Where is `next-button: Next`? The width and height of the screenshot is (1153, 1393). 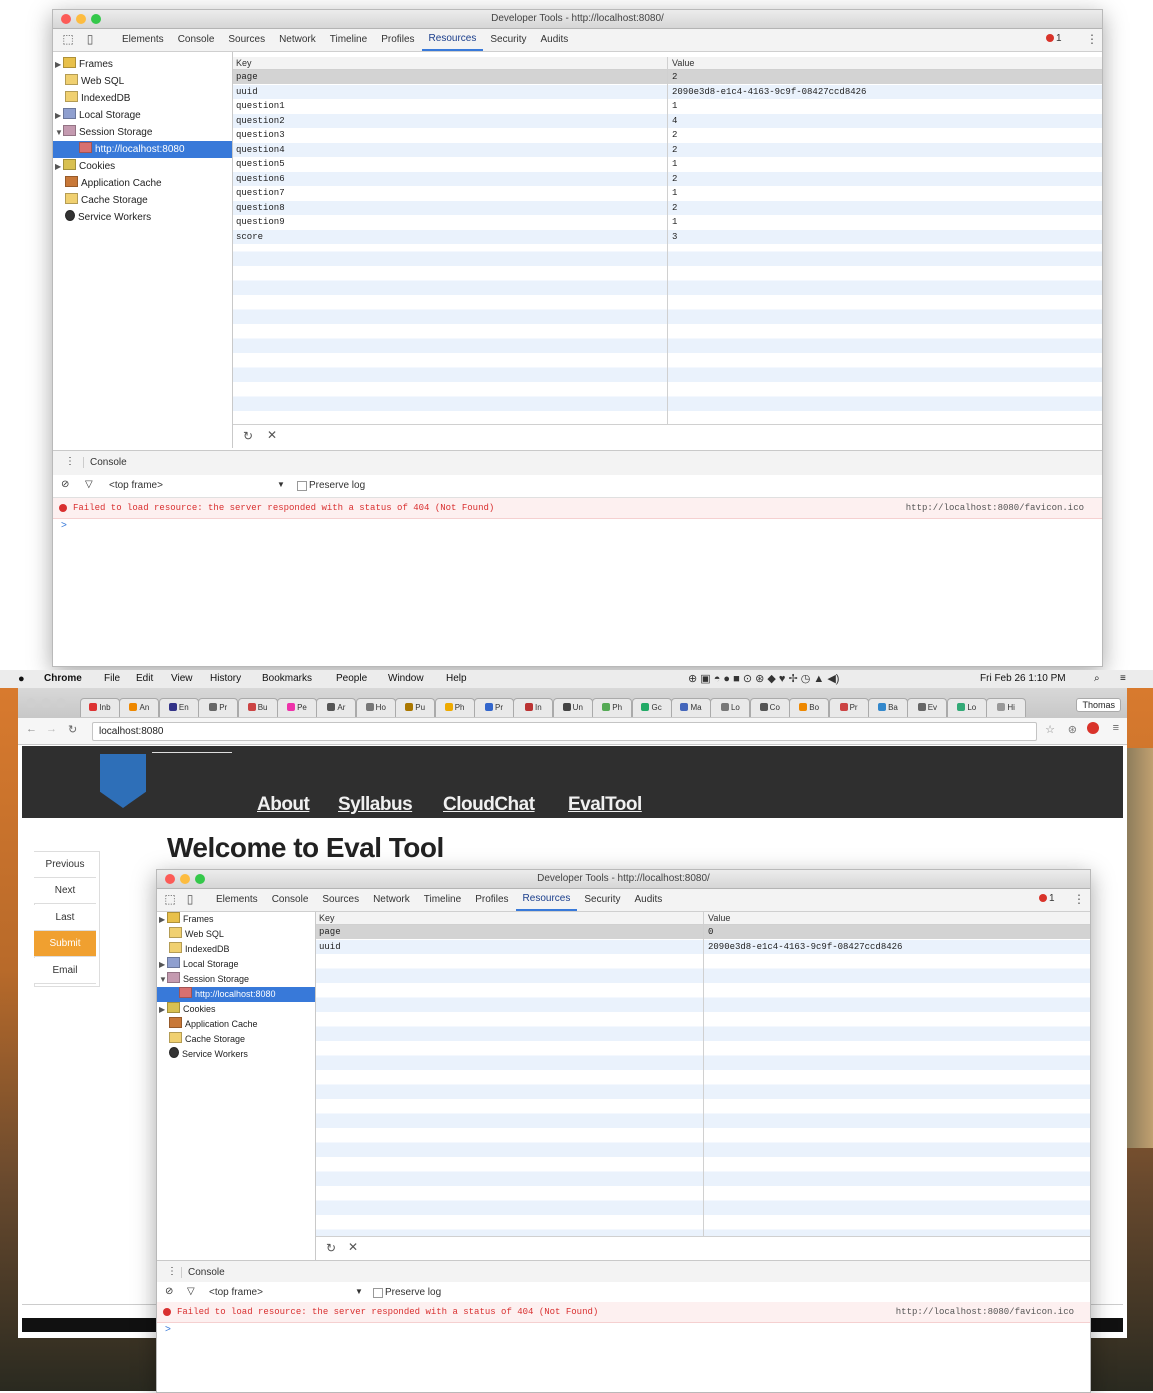
next-button: Next is located at coordinates (65, 891).